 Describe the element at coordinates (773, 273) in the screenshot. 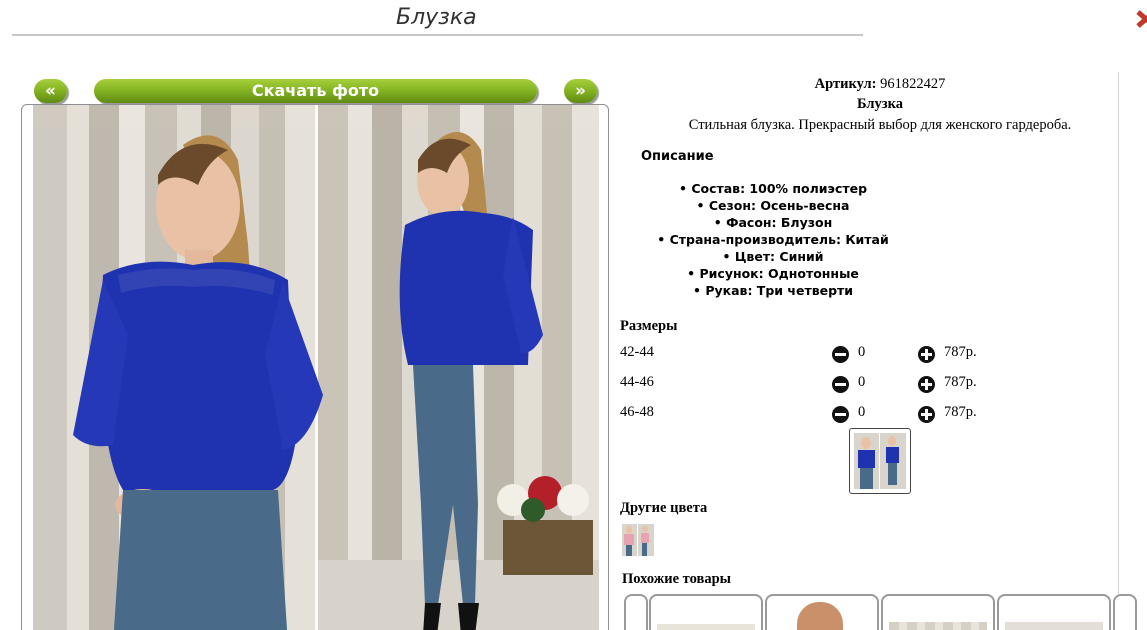

I see `attribute-item: Рисунок: Однотонные` at that location.